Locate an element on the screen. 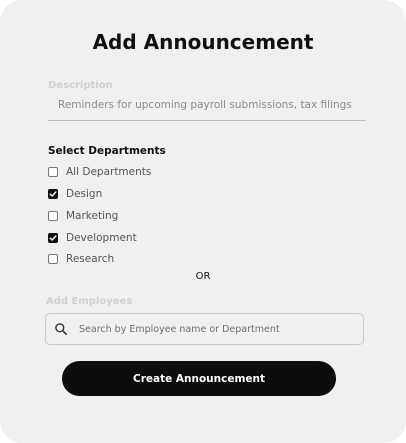  department-checkbox-design: Design is located at coordinates (75, 194).